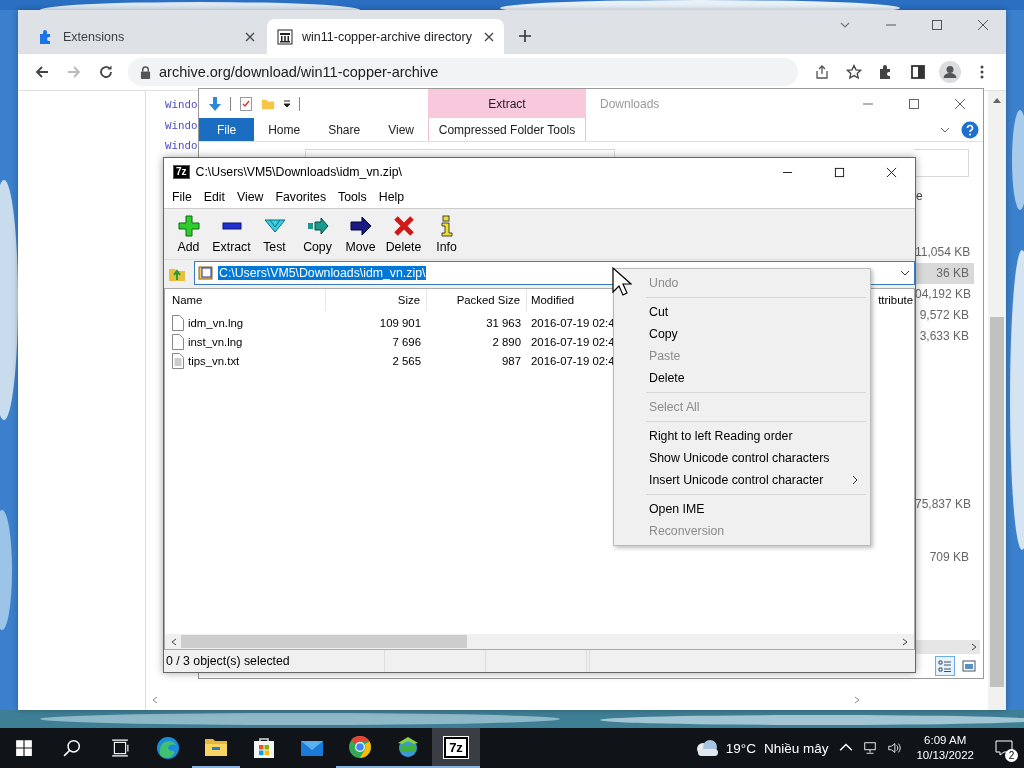  What do you see at coordinates (360, 747) in the screenshot?
I see `round-logo-icon` at bounding box center [360, 747].